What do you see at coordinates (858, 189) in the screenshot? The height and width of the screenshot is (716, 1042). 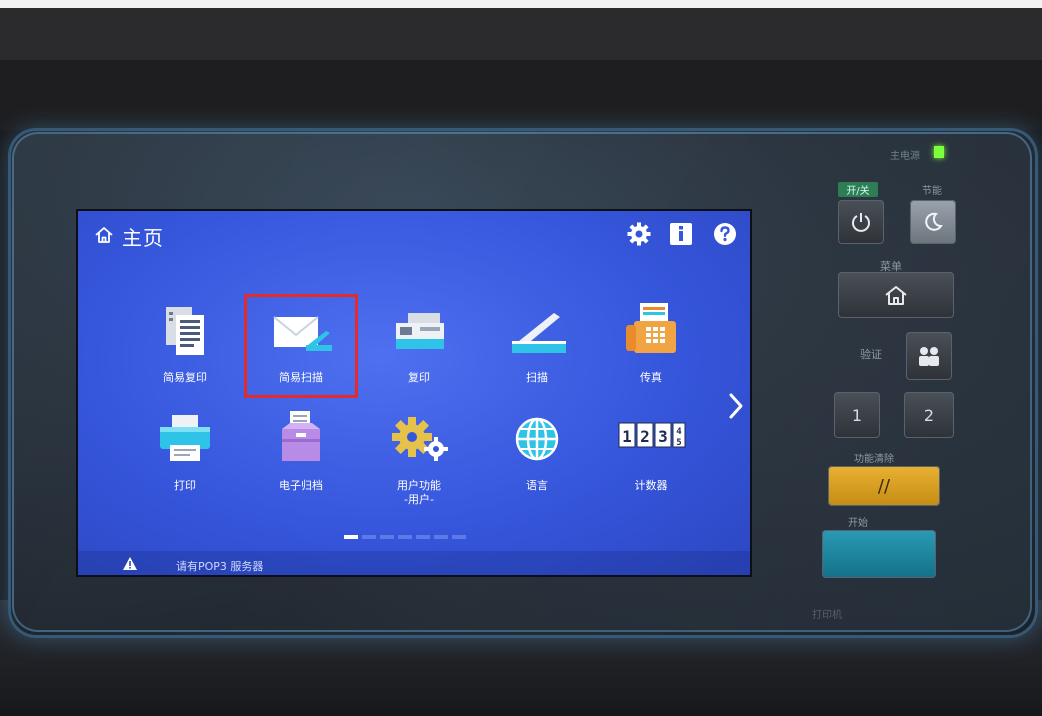 I see `on-off-label: 开/关` at bounding box center [858, 189].